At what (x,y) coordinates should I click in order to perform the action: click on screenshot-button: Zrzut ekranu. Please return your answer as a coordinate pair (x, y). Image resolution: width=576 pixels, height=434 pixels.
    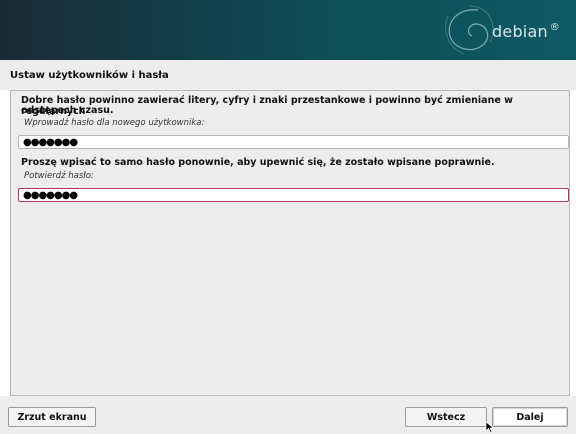
    Looking at the image, I should click on (52, 417).